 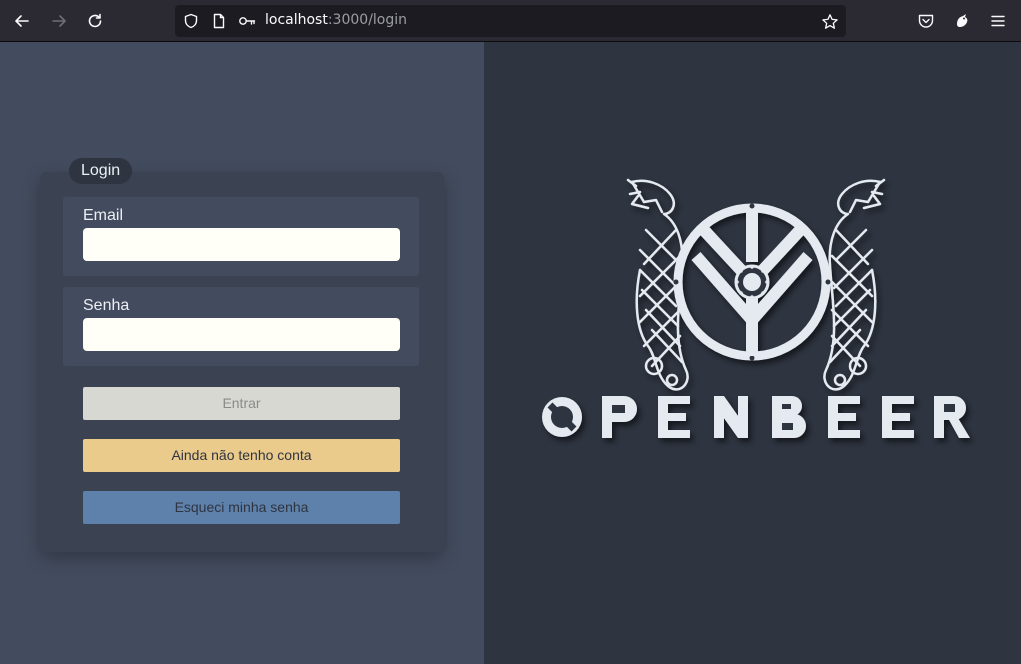 What do you see at coordinates (241, 403) in the screenshot?
I see `login-button: Entrar` at bounding box center [241, 403].